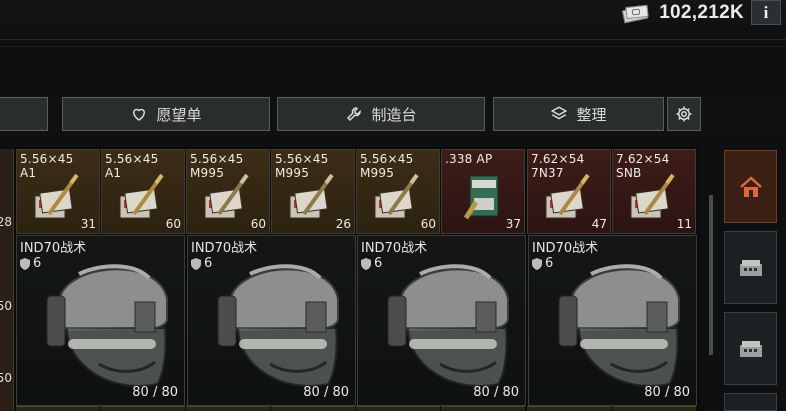 This screenshot has width=786, height=411. I want to click on money-amount: 102,212K, so click(701, 12).